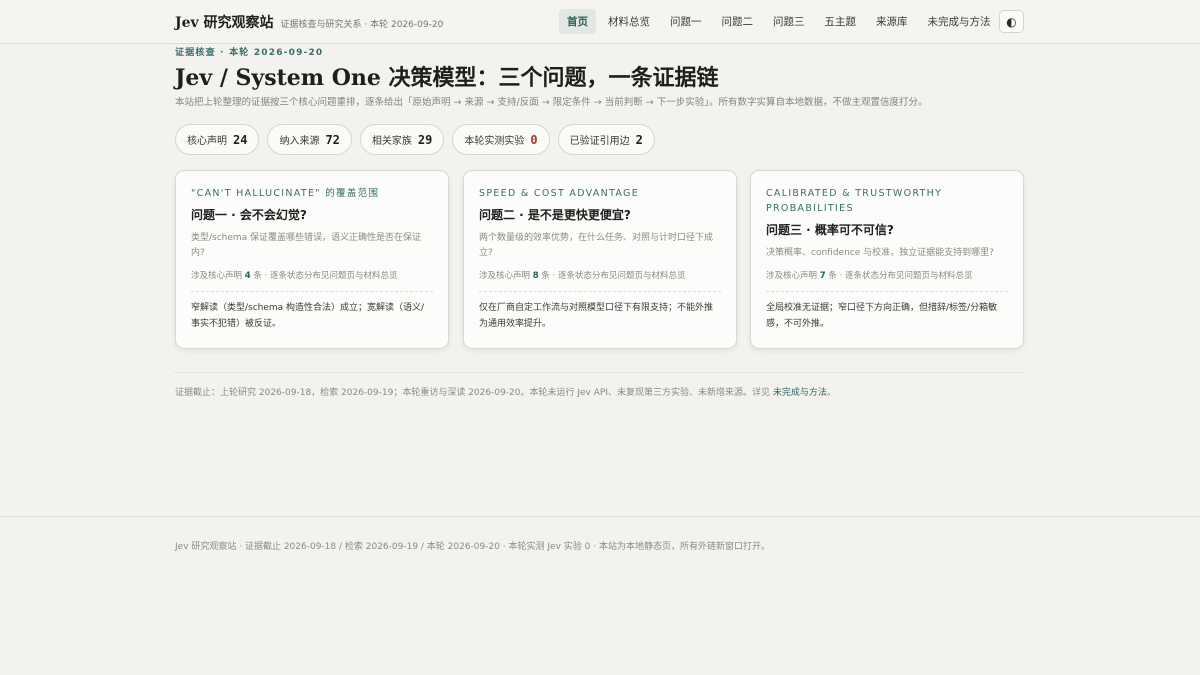  Describe the element at coordinates (892, 21) in the screenshot. I see `nav-item-source-library: 来源库` at that location.